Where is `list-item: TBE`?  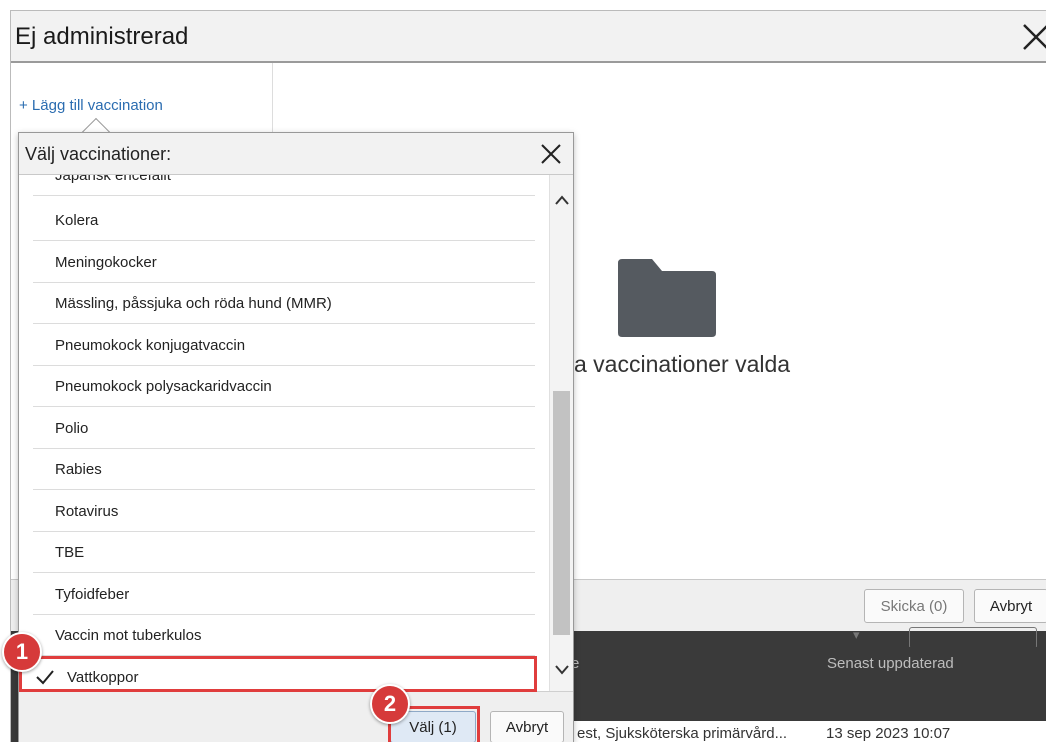
list-item: TBE is located at coordinates (284, 552).